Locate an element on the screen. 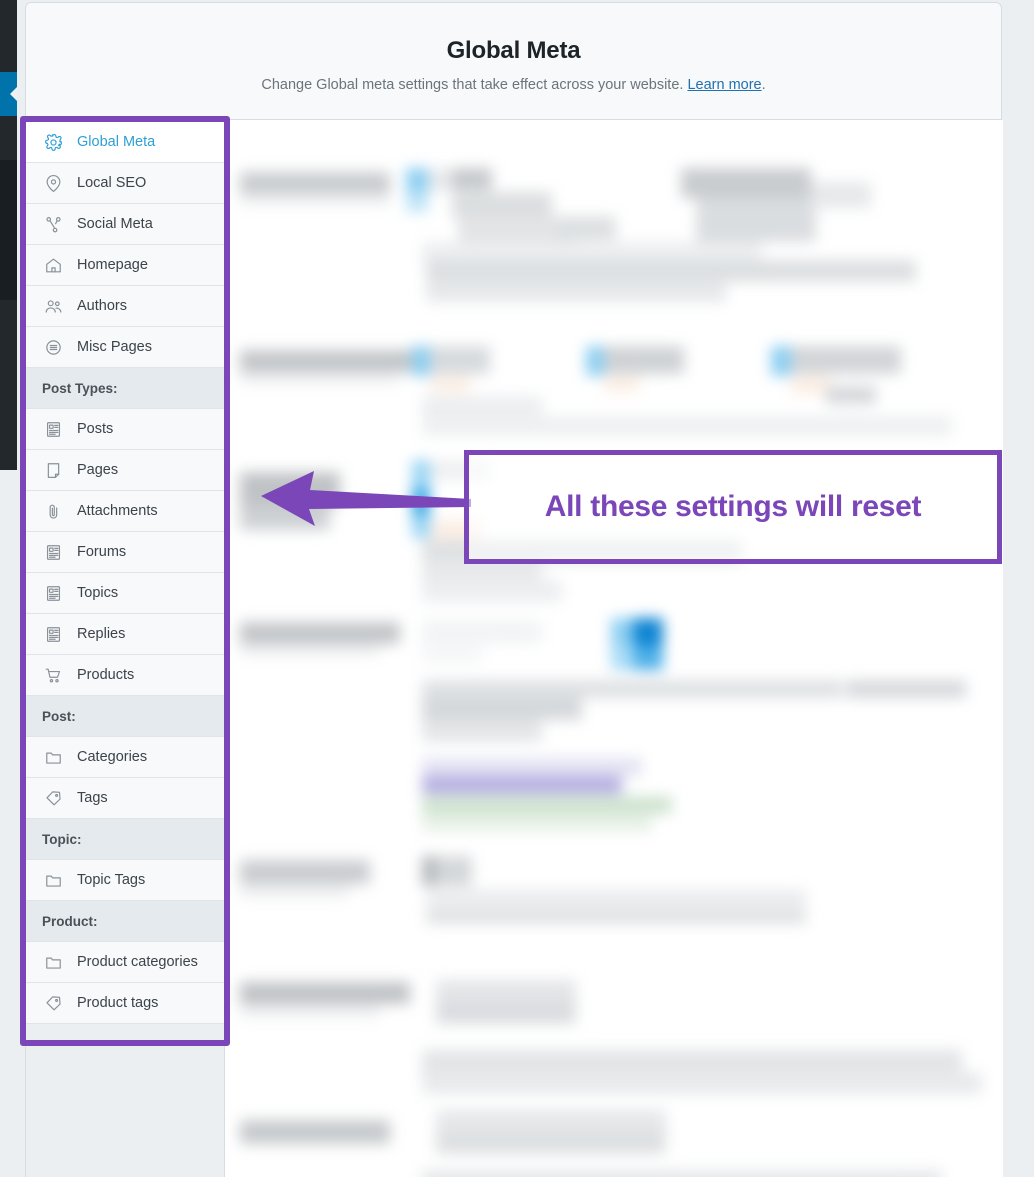  annotation-text: All these settings will reset is located at coordinates (733, 507).